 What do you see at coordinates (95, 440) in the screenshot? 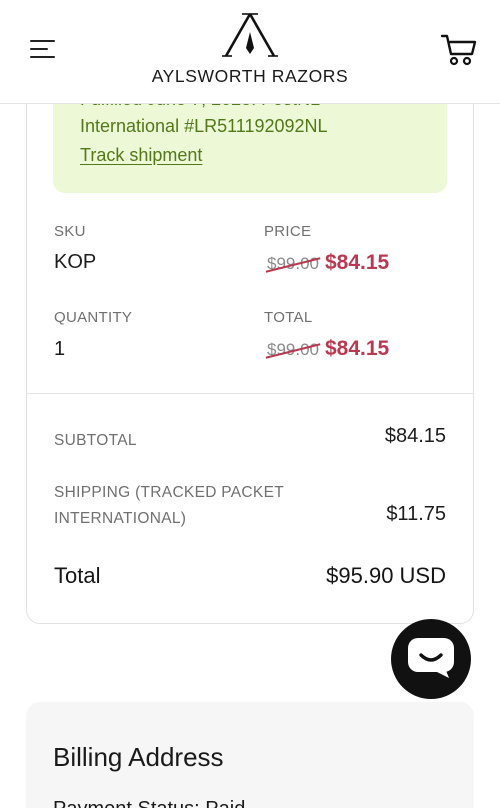
I see `subtotal-label: SUBTOTAL` at bounding box center [95, 440].